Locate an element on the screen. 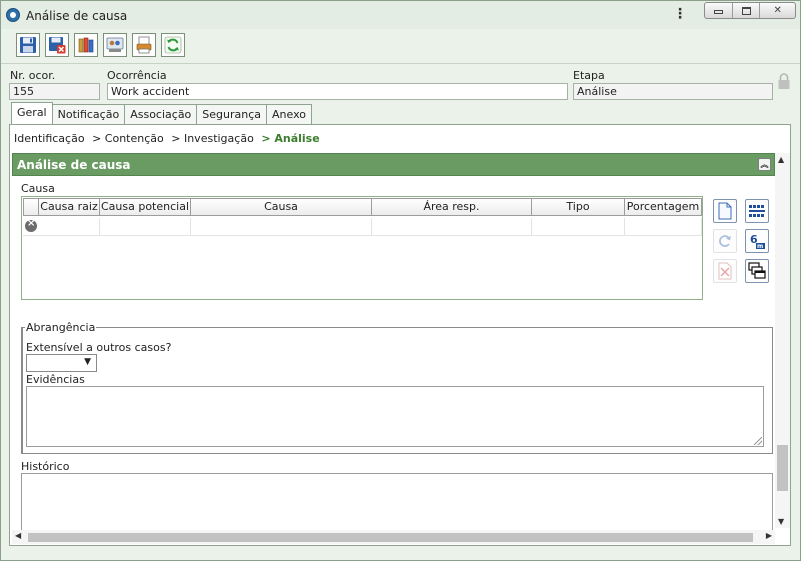 Image resolution: width=801 pixels, height=561 pixels. maximize-button is located at coordinates (747, 10).